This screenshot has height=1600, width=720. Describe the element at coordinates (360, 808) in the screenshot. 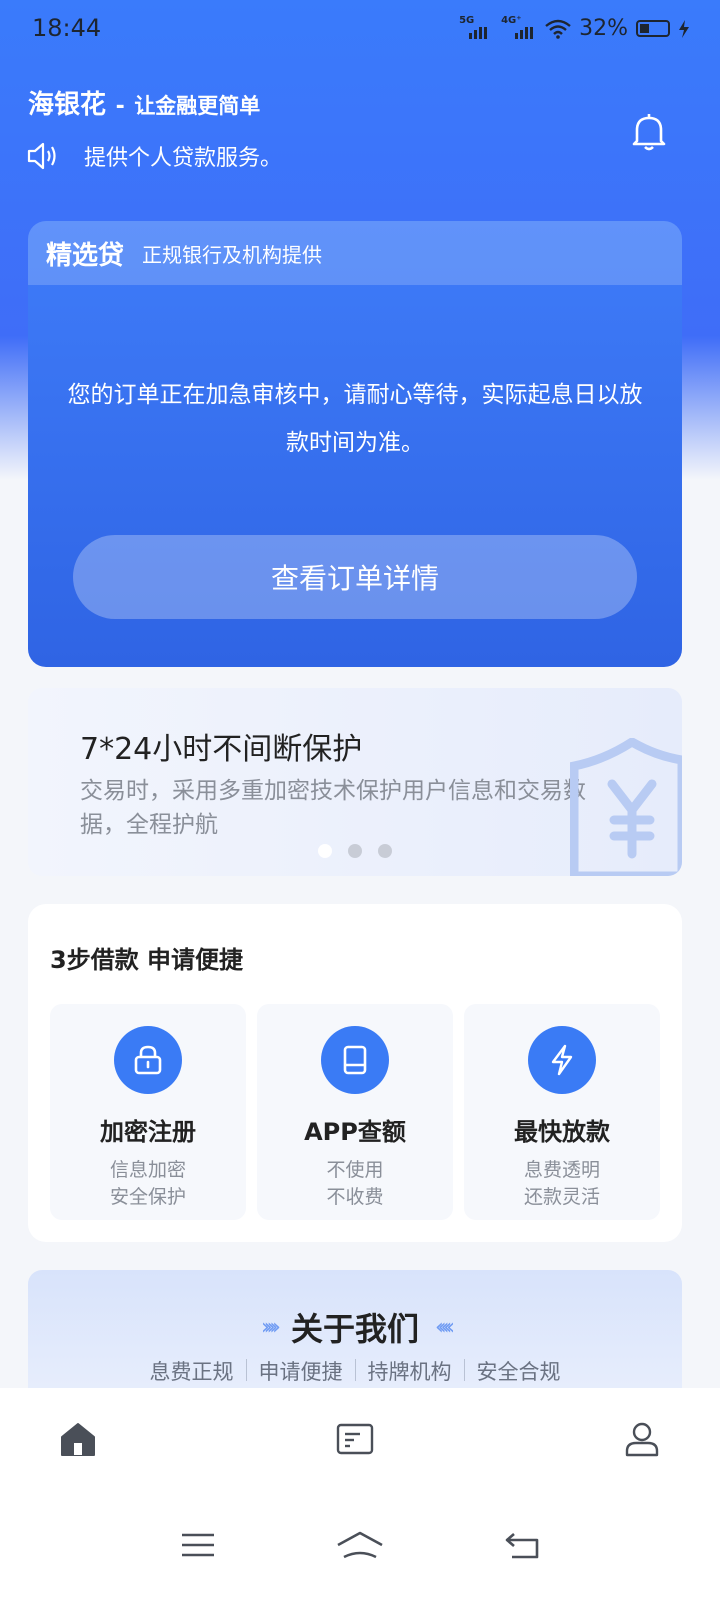

I see `banner-description: 交易时，采用多重加密技术保护用户信息和交易数 据，全程护航` at that location.